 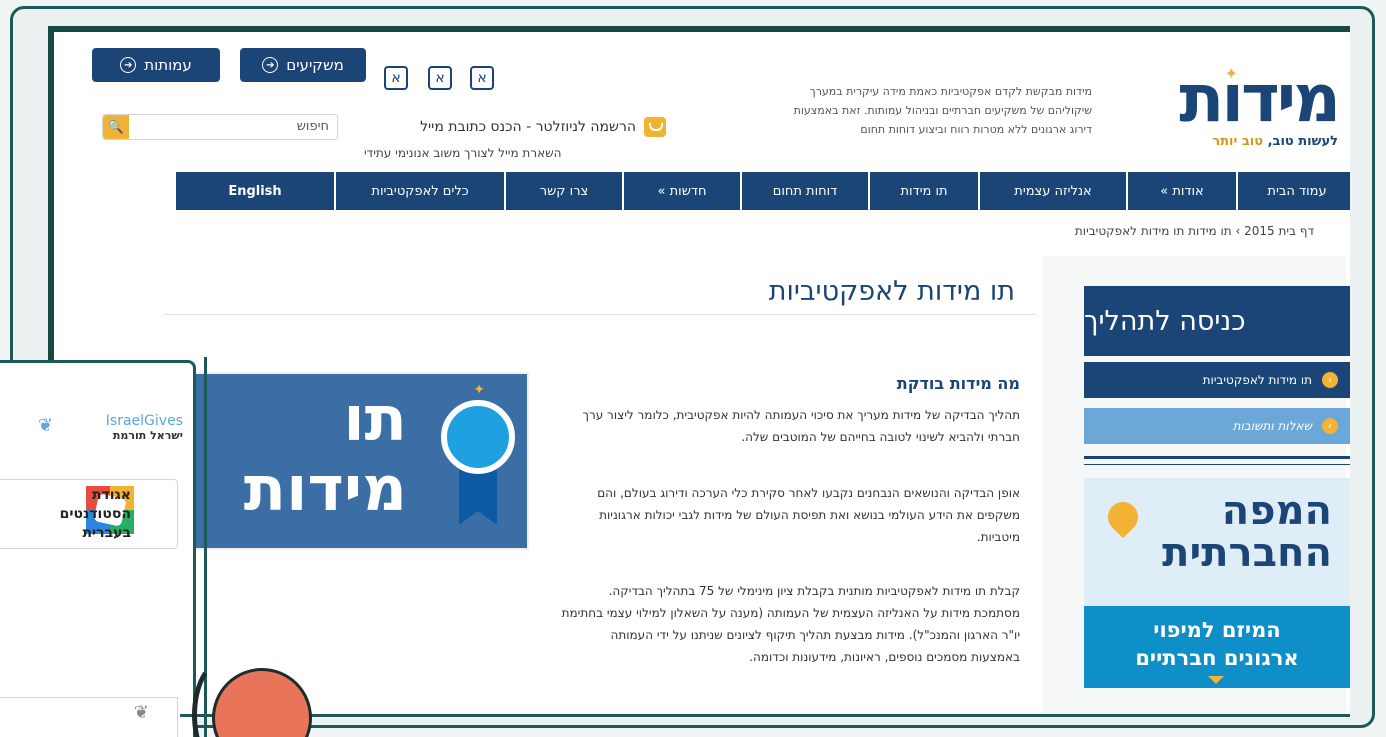 I want to click on medal-icon, so click(x=478, y=437).